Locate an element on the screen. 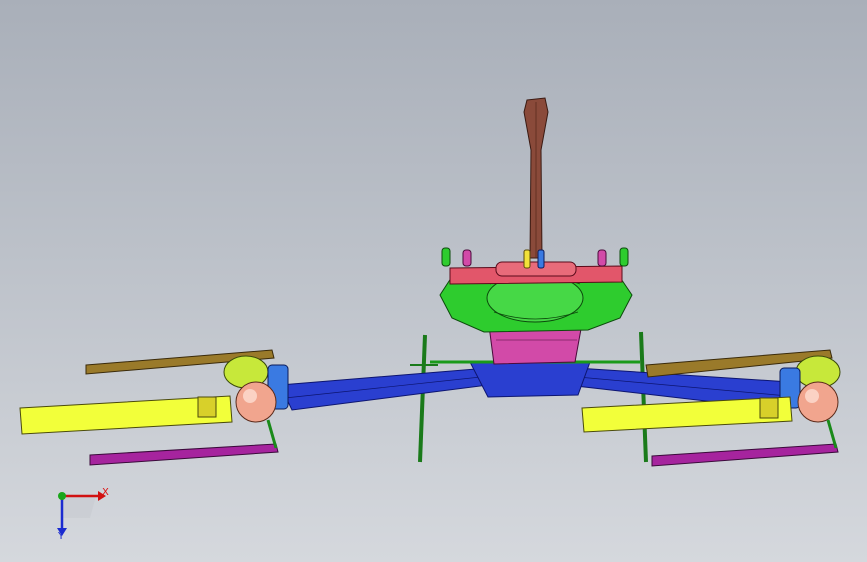  triad-plane is located at coordinates (79, 507).